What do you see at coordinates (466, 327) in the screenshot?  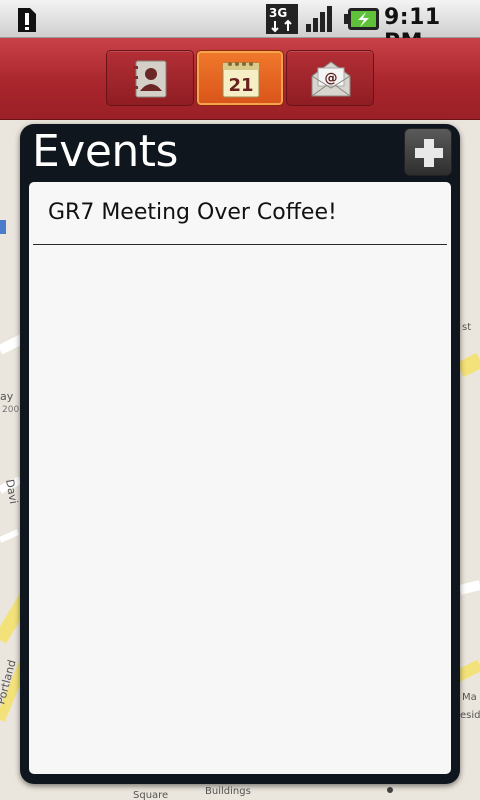 I see `map-label: st` at bounding box center [466, 327].